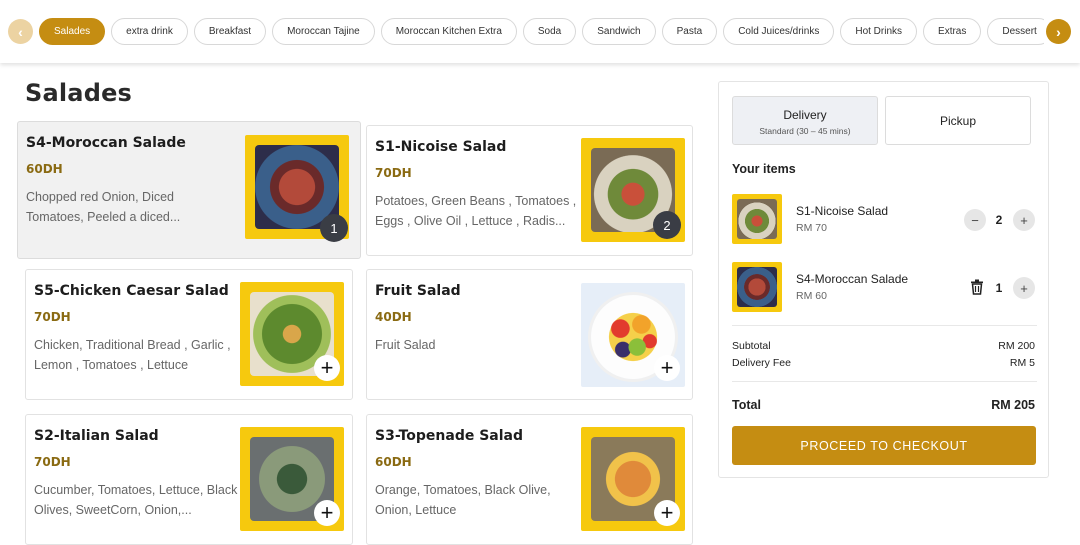 Image resolution: width=1080 pixels, height=545 pixels. I want to click on category-tab-sandwich: Sandwich, so click(619, 31).